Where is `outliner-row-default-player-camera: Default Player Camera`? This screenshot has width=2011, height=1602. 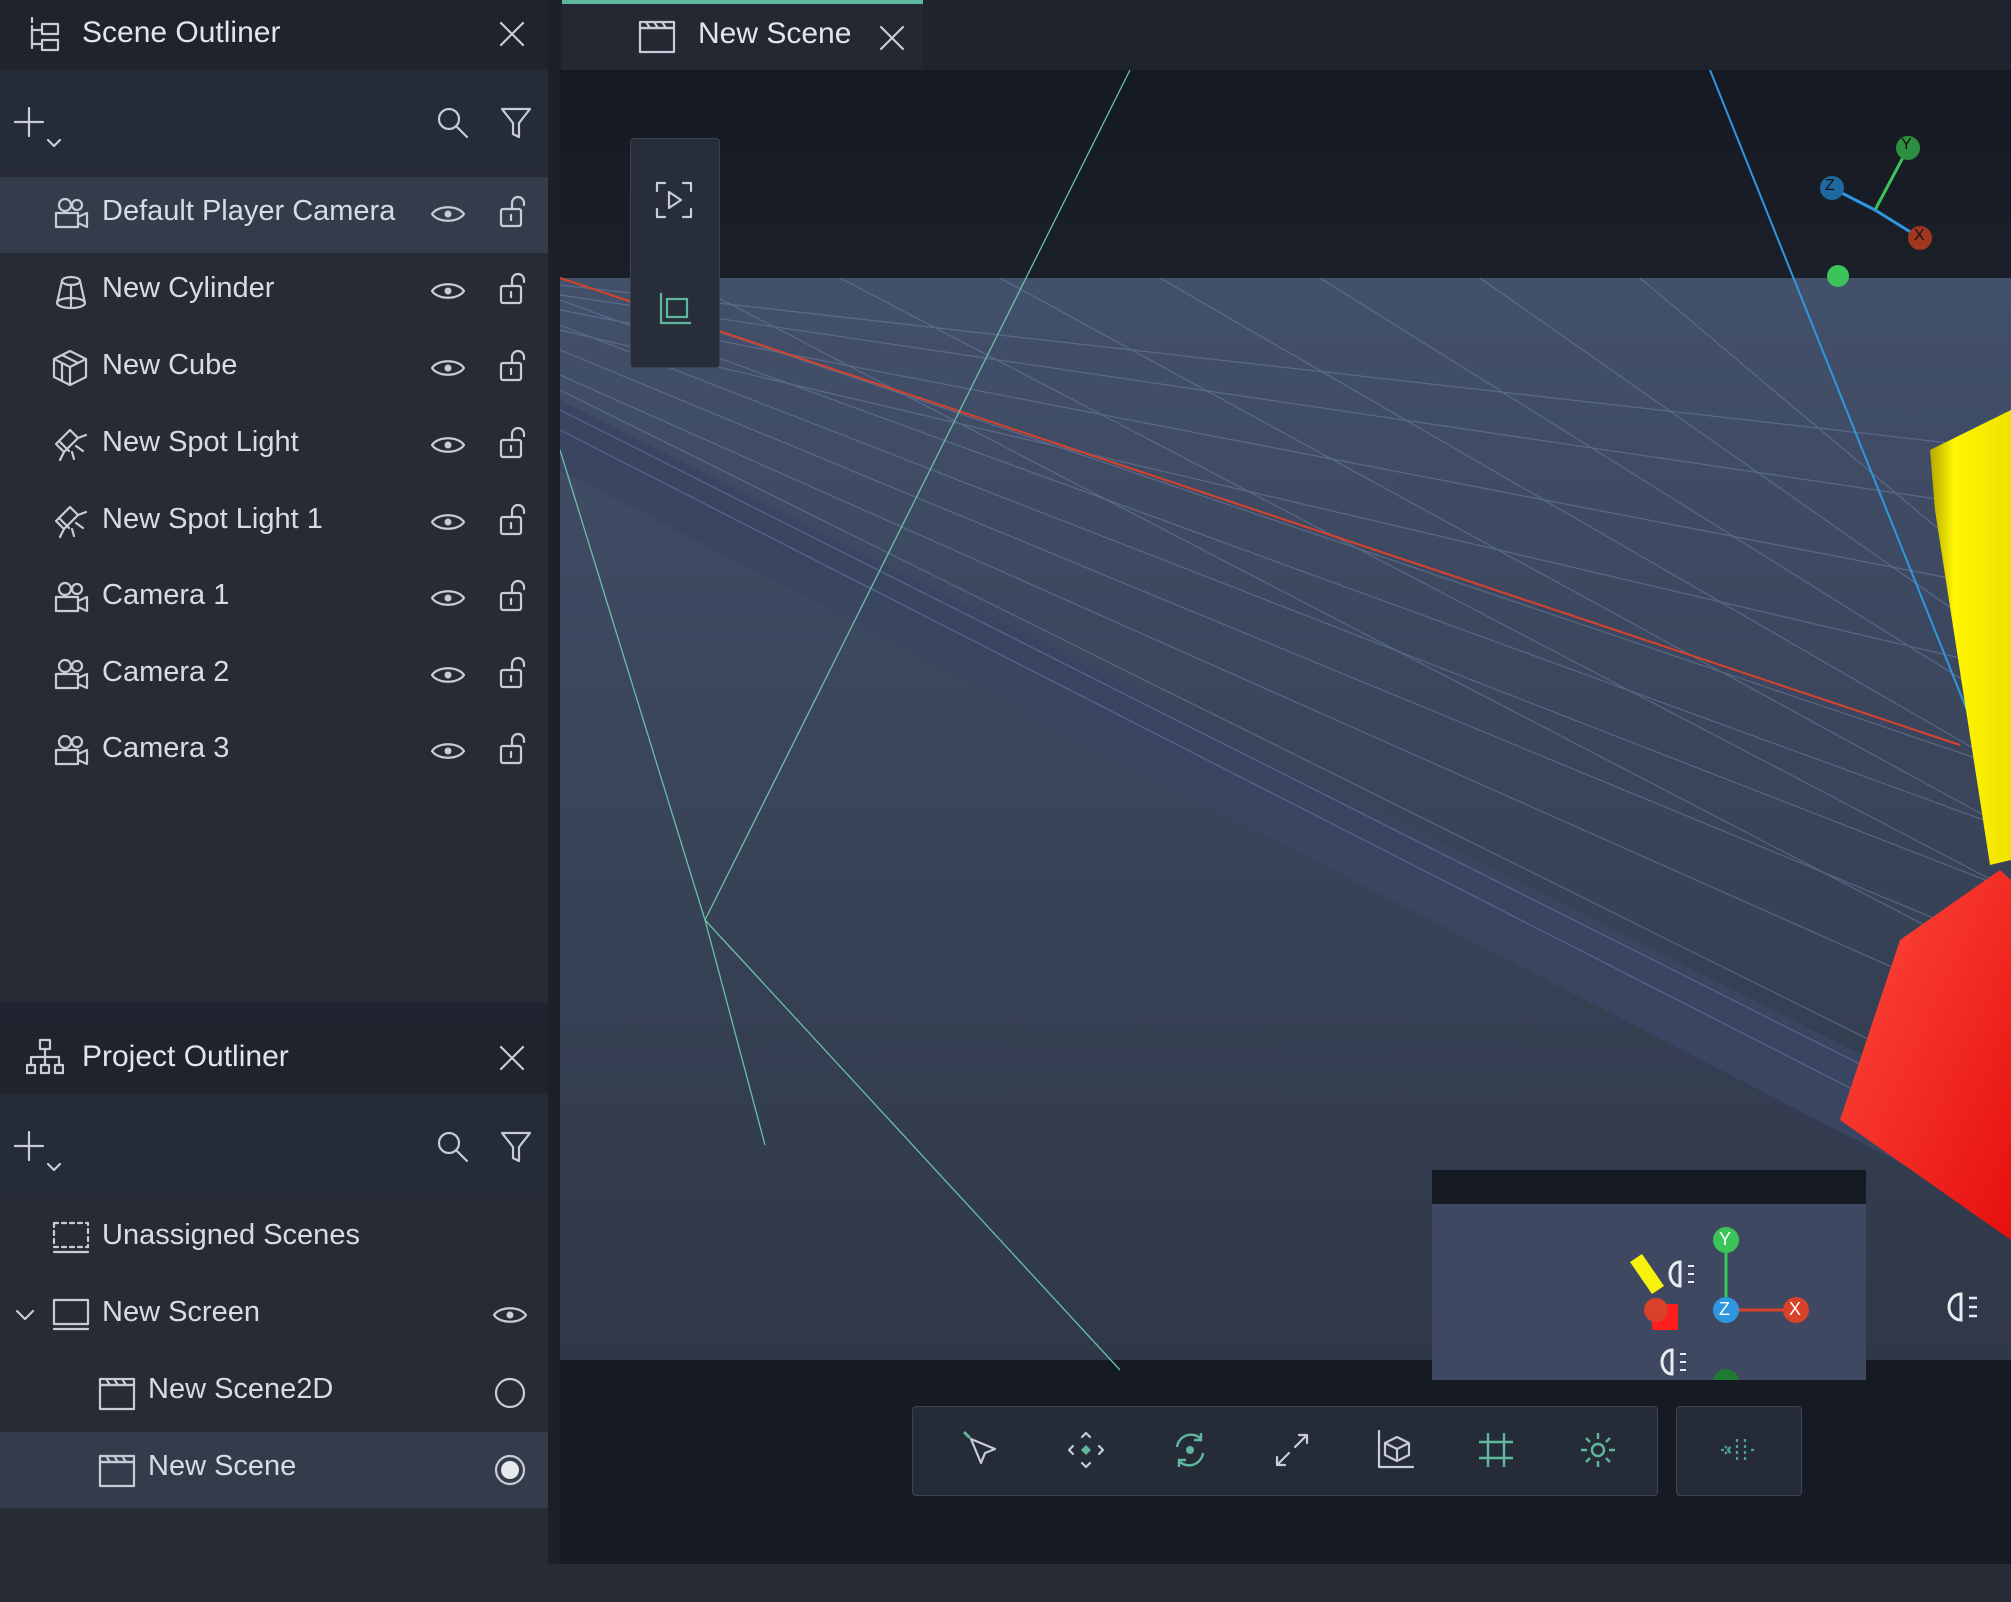
outliner-row-default-player-camera: Default Player Camera is located at coordinates (274, 215).